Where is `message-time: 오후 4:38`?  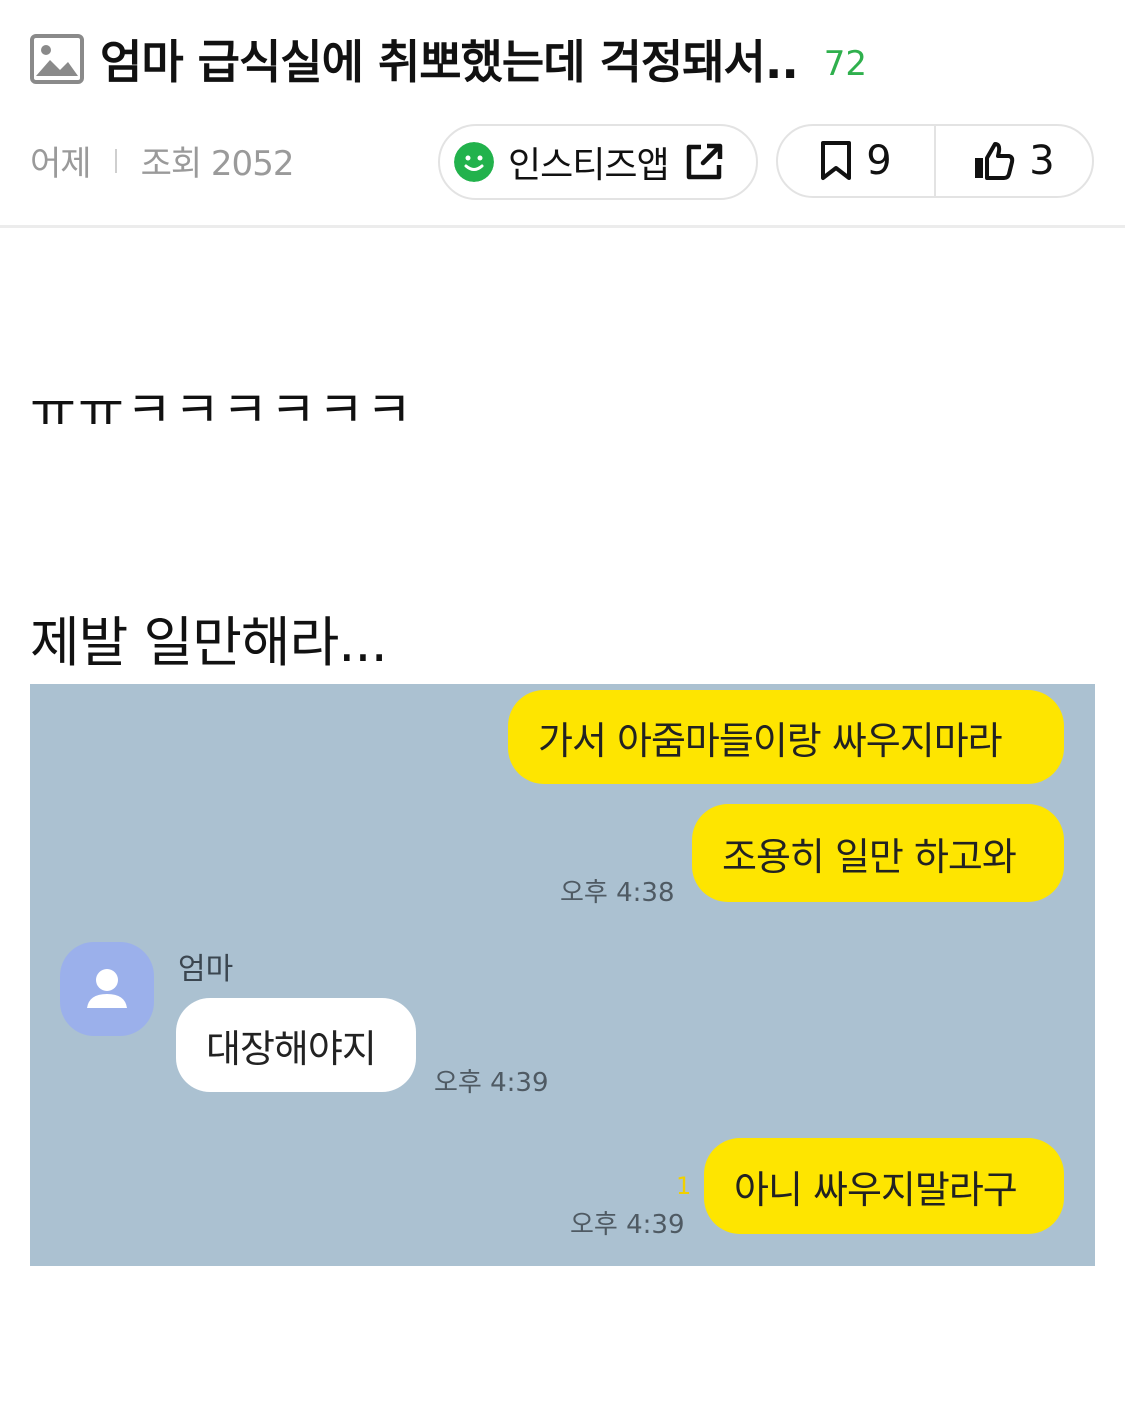 message-time: 오후 4:38 is located at coordinates (617, 893).